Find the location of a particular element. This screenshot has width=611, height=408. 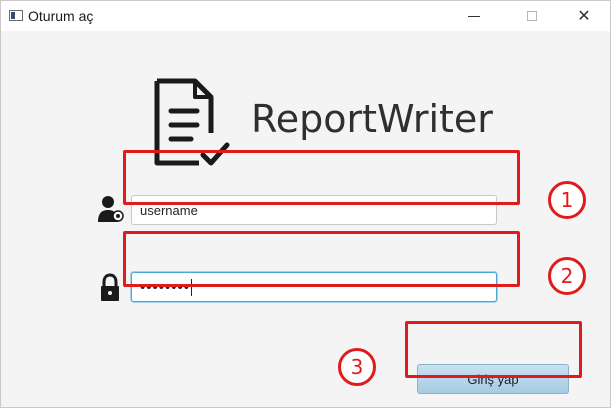

maximize-button is located at coordinates (532, 16).